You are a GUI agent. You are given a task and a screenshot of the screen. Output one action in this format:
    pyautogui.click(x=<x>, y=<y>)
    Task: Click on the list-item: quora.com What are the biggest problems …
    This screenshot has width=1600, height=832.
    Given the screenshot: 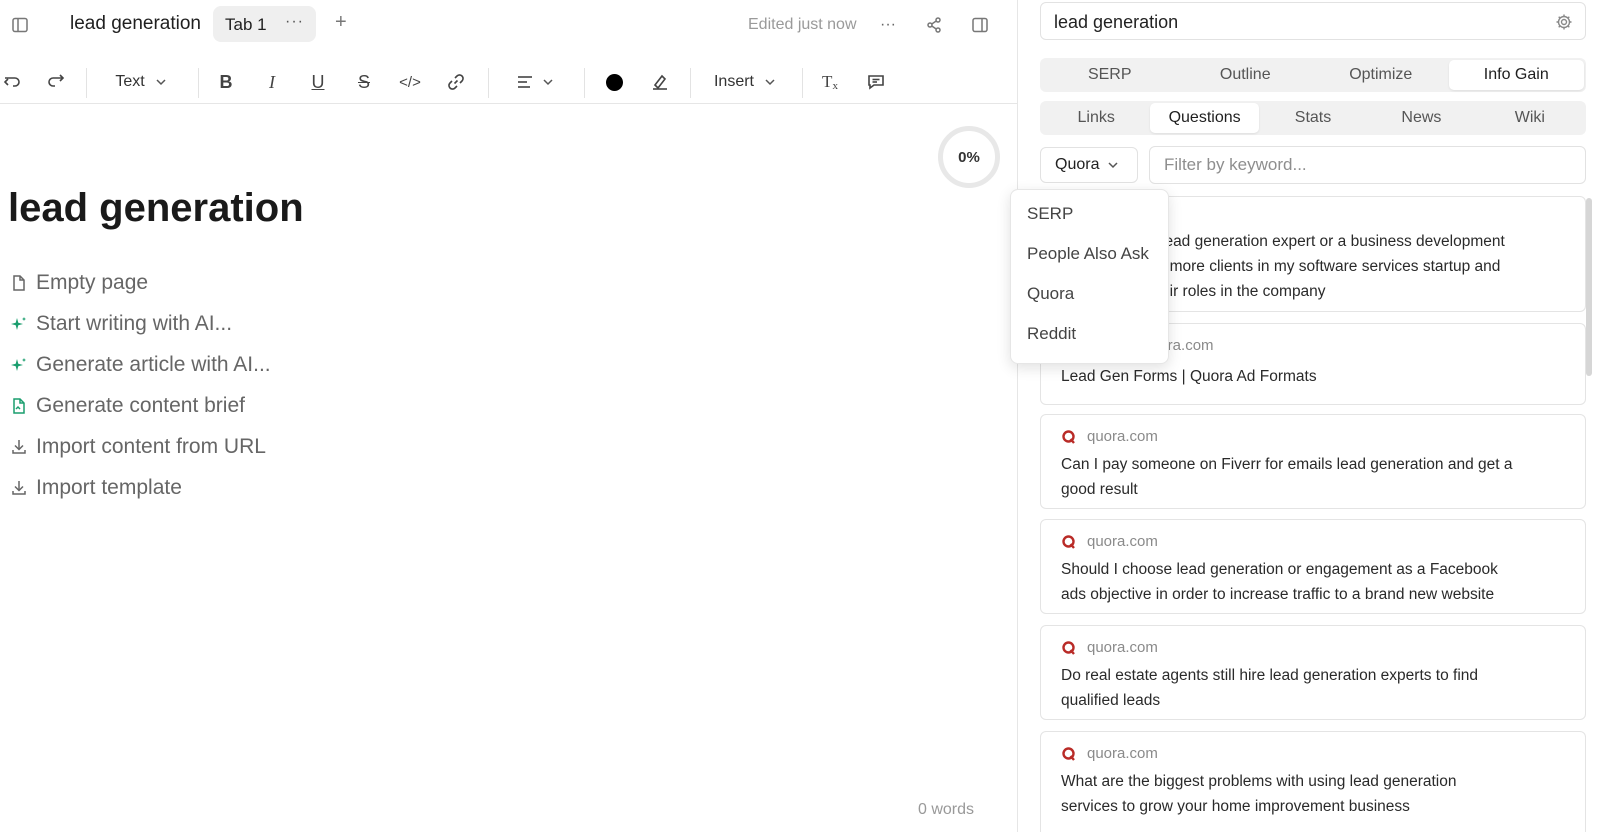 What is the action you would take?
    pyautogui.click(x=1313, y=781)
    